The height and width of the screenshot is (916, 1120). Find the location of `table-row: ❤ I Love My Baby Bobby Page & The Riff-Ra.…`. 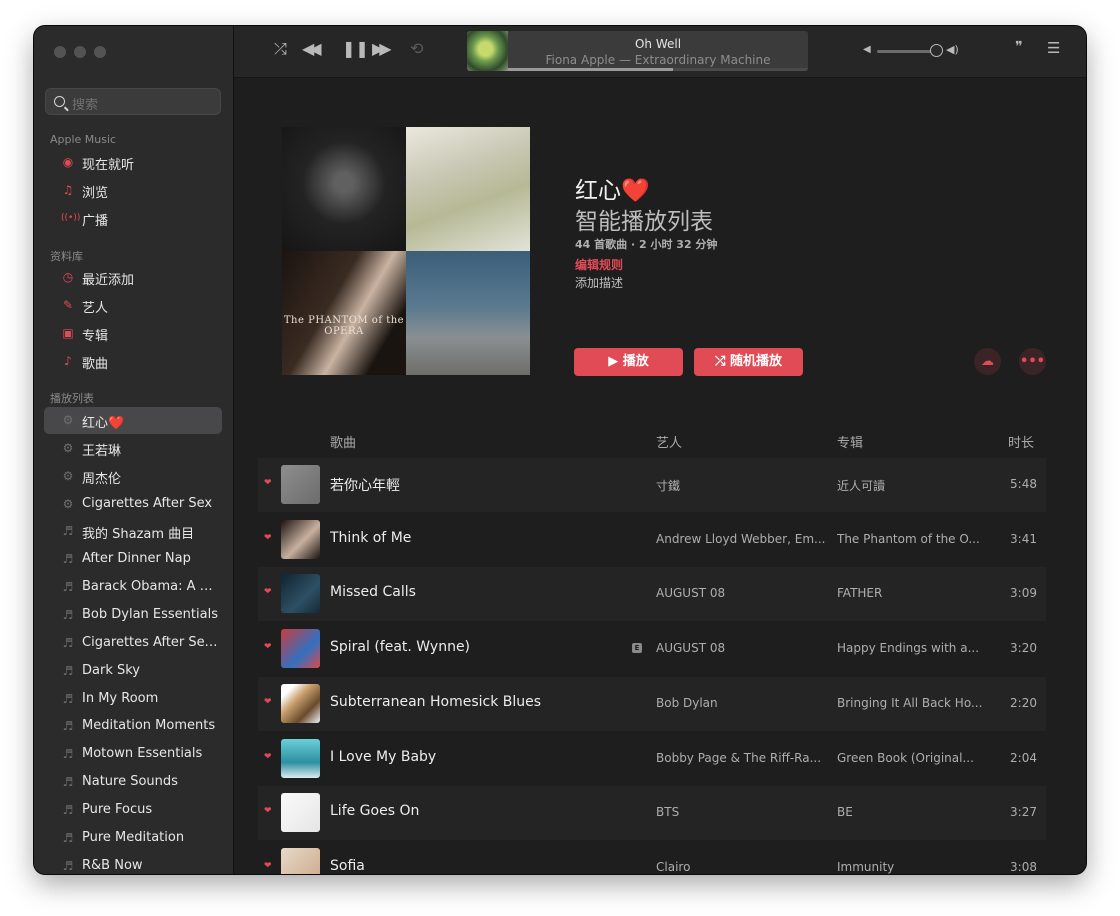

table-row: ❤ I Love My Baby Bobby Page & The Riff-Ra.… is located at coordinates (652, 759).